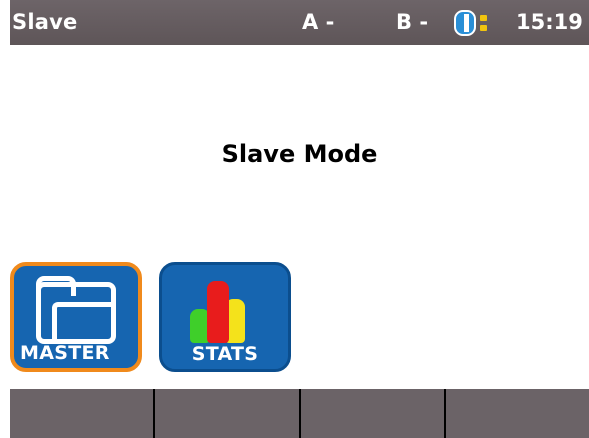 This screenshot has height=438, width=589. What do you see at coordinates (45, 22) in the screenshot?
I see `mode-title: Slave` at bounding box center [45, 22].